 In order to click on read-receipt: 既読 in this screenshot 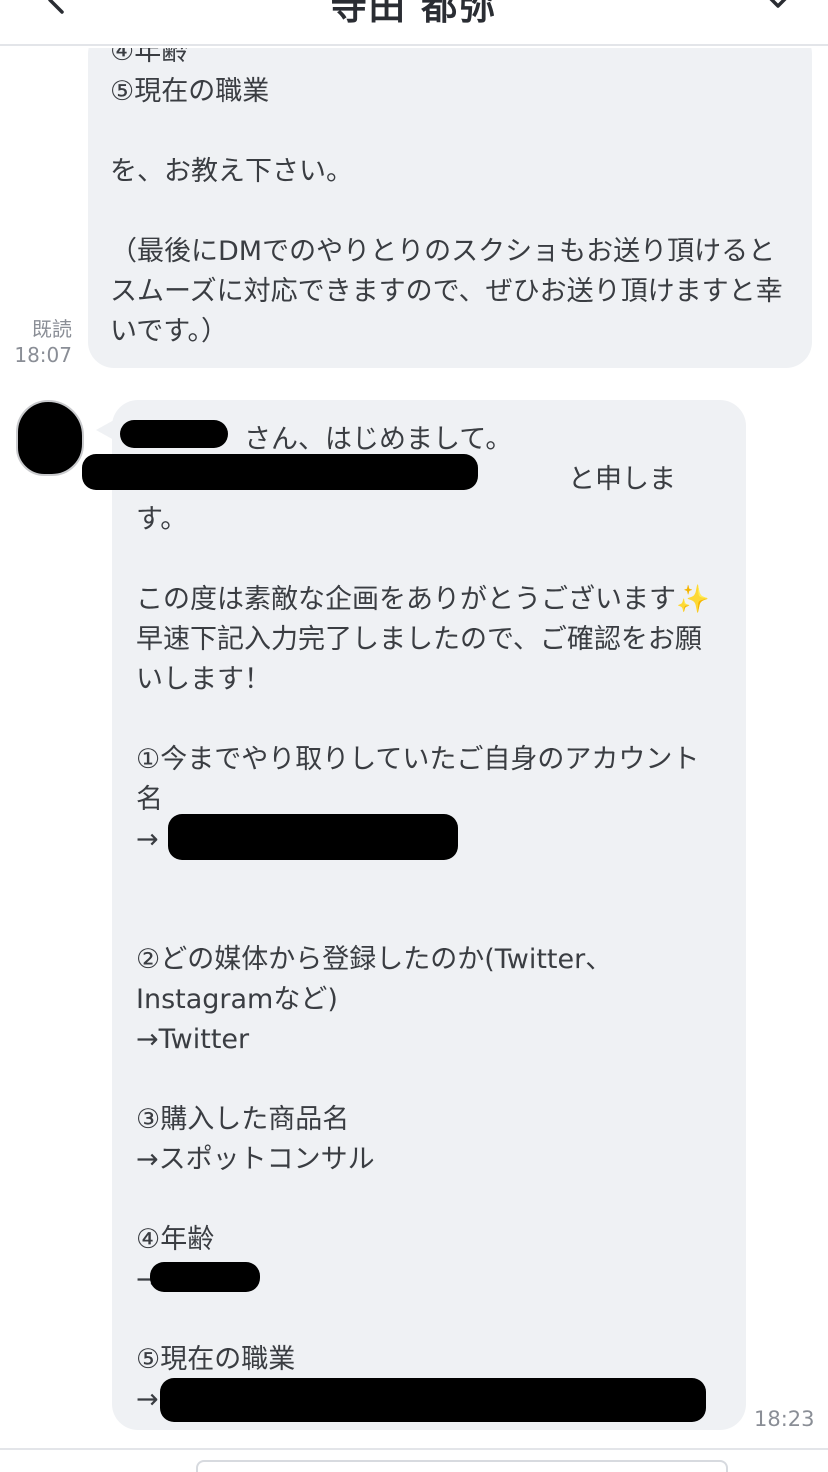, I will do `click(52, 329)`.